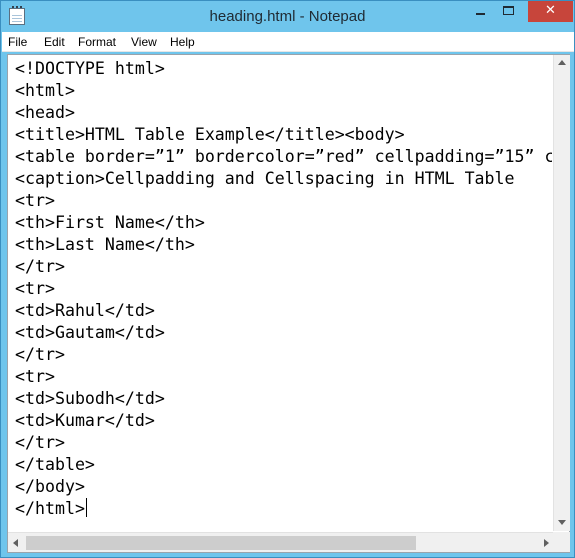 The height and width of the screenshot is (558, 575). I want to click on editor-line: <!DOCTYPE html>, so click(90, 68).